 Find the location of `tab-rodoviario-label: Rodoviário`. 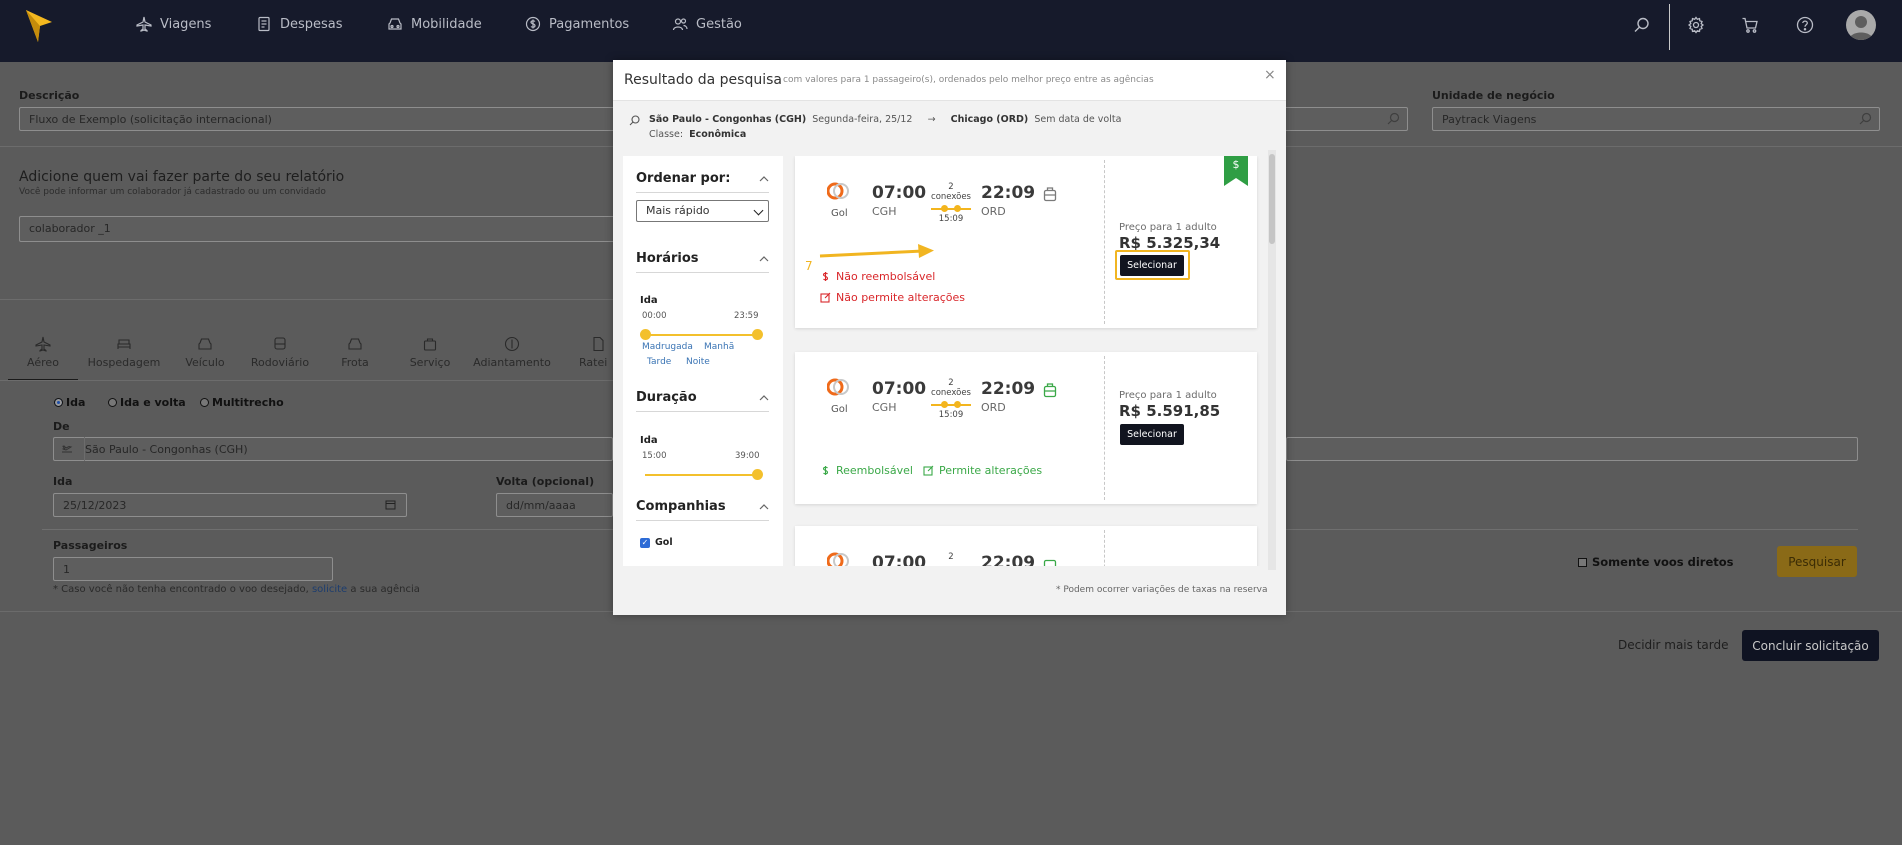

tab-rodoviario-label: Rodoviário is located at coordinates (280, 362).